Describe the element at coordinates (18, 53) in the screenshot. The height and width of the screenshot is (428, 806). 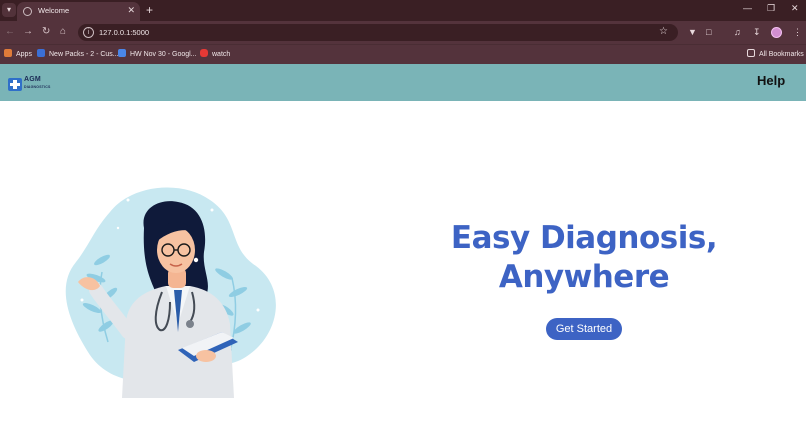
I see `bookmark-apps: Apps` at that location.